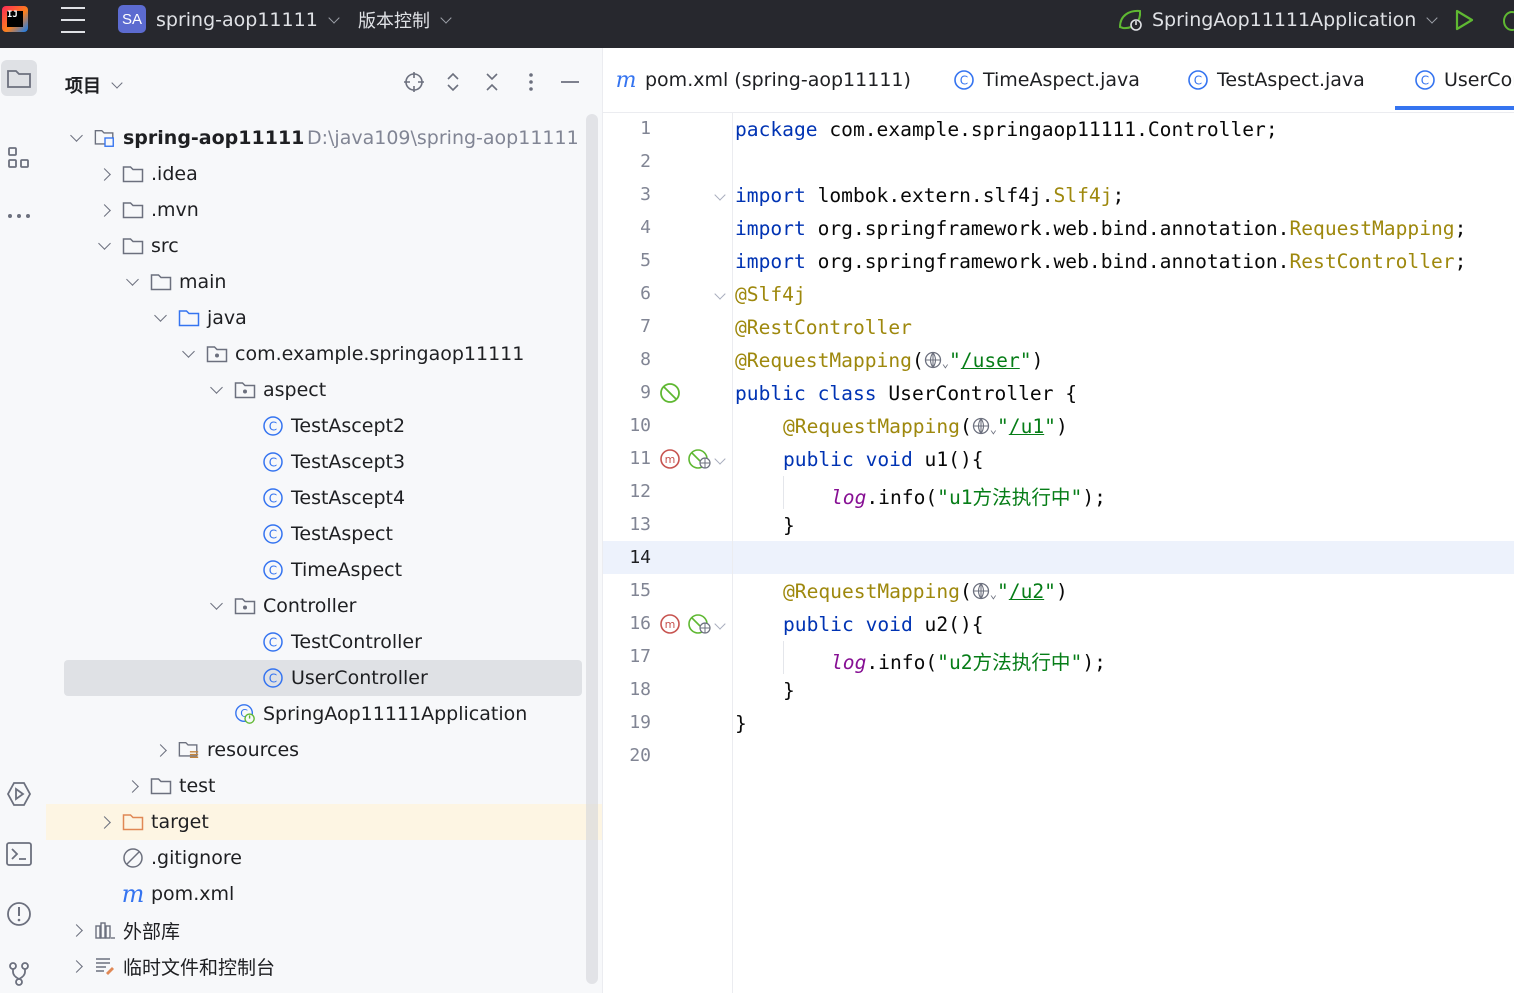 The width and height of the screenshot is (1514, 993). What do you see at coordinates (414, 82) in the screenshot?
I see `locate-icon` at bounding box center [414, 82].